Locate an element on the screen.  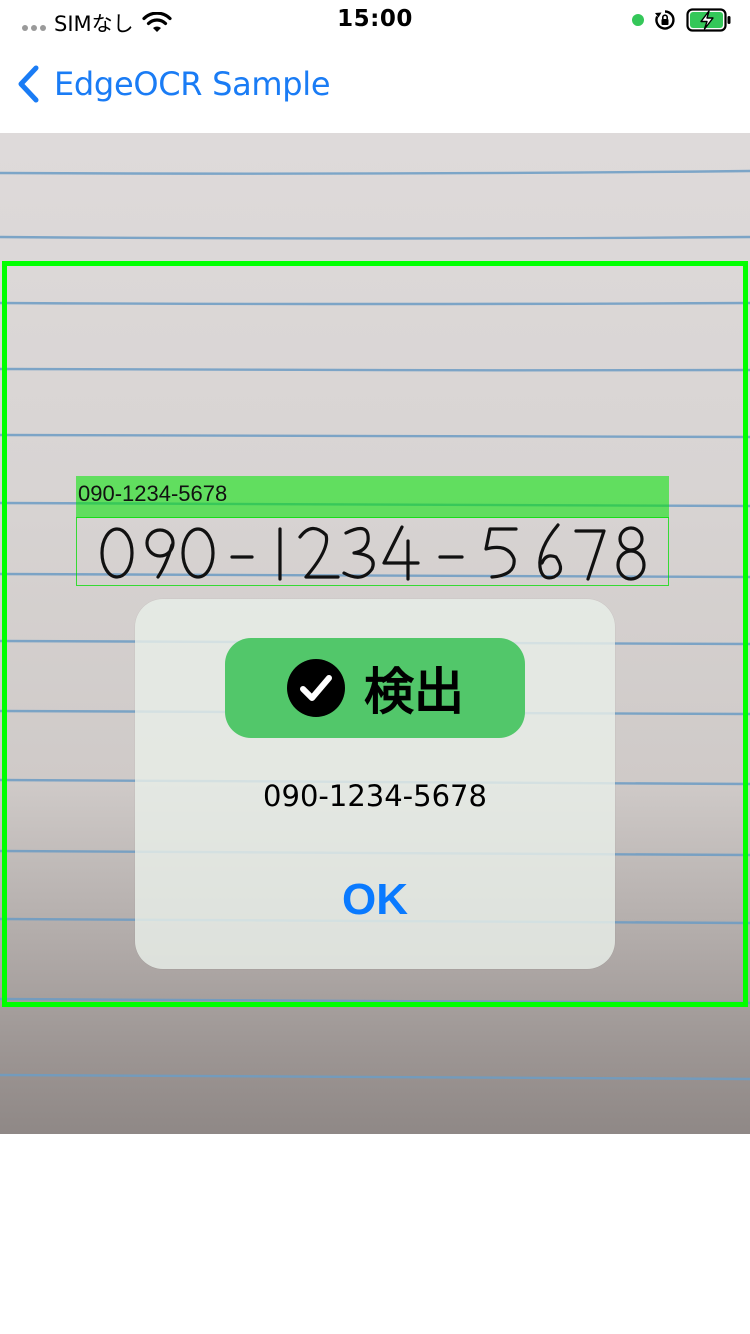
detection-label: 090-1234-5678 is located at coordinates (153, 493).